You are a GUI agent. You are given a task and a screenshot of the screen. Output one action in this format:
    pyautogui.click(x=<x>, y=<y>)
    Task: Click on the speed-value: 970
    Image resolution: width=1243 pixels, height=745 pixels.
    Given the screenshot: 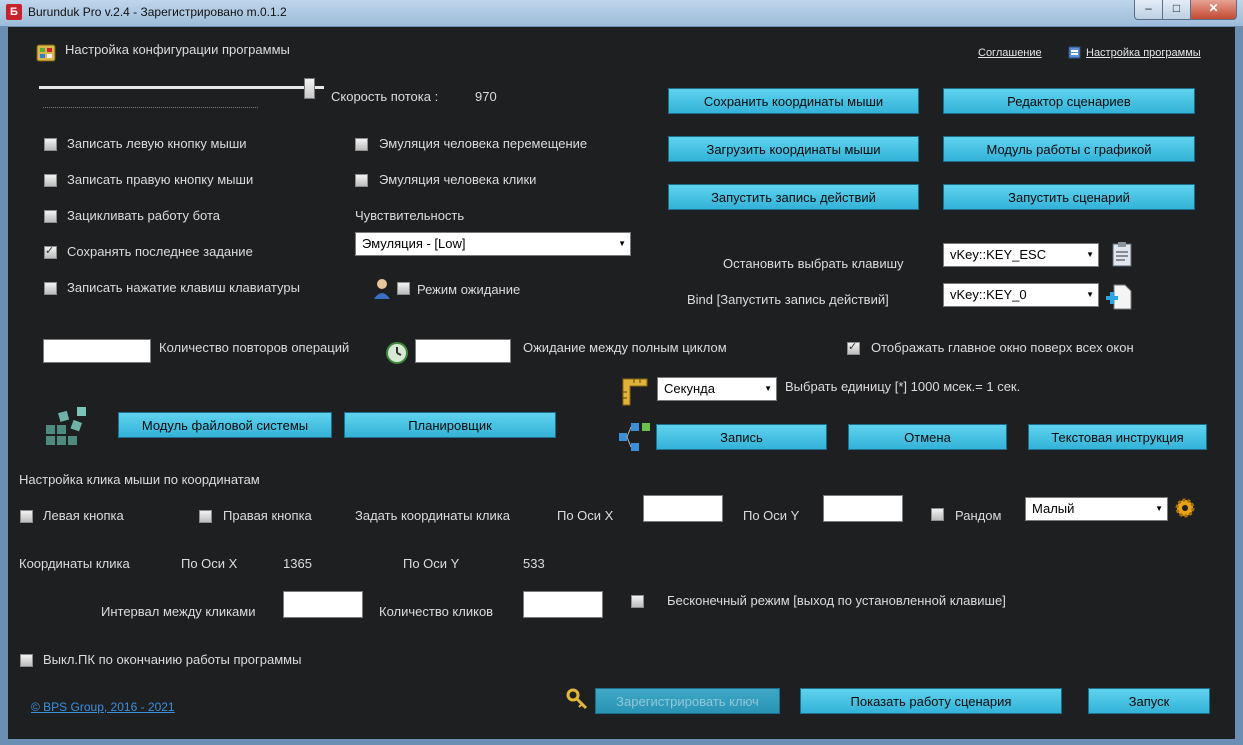 What is the action you would take?
    pyautogui.click(x=486, y=96)
    